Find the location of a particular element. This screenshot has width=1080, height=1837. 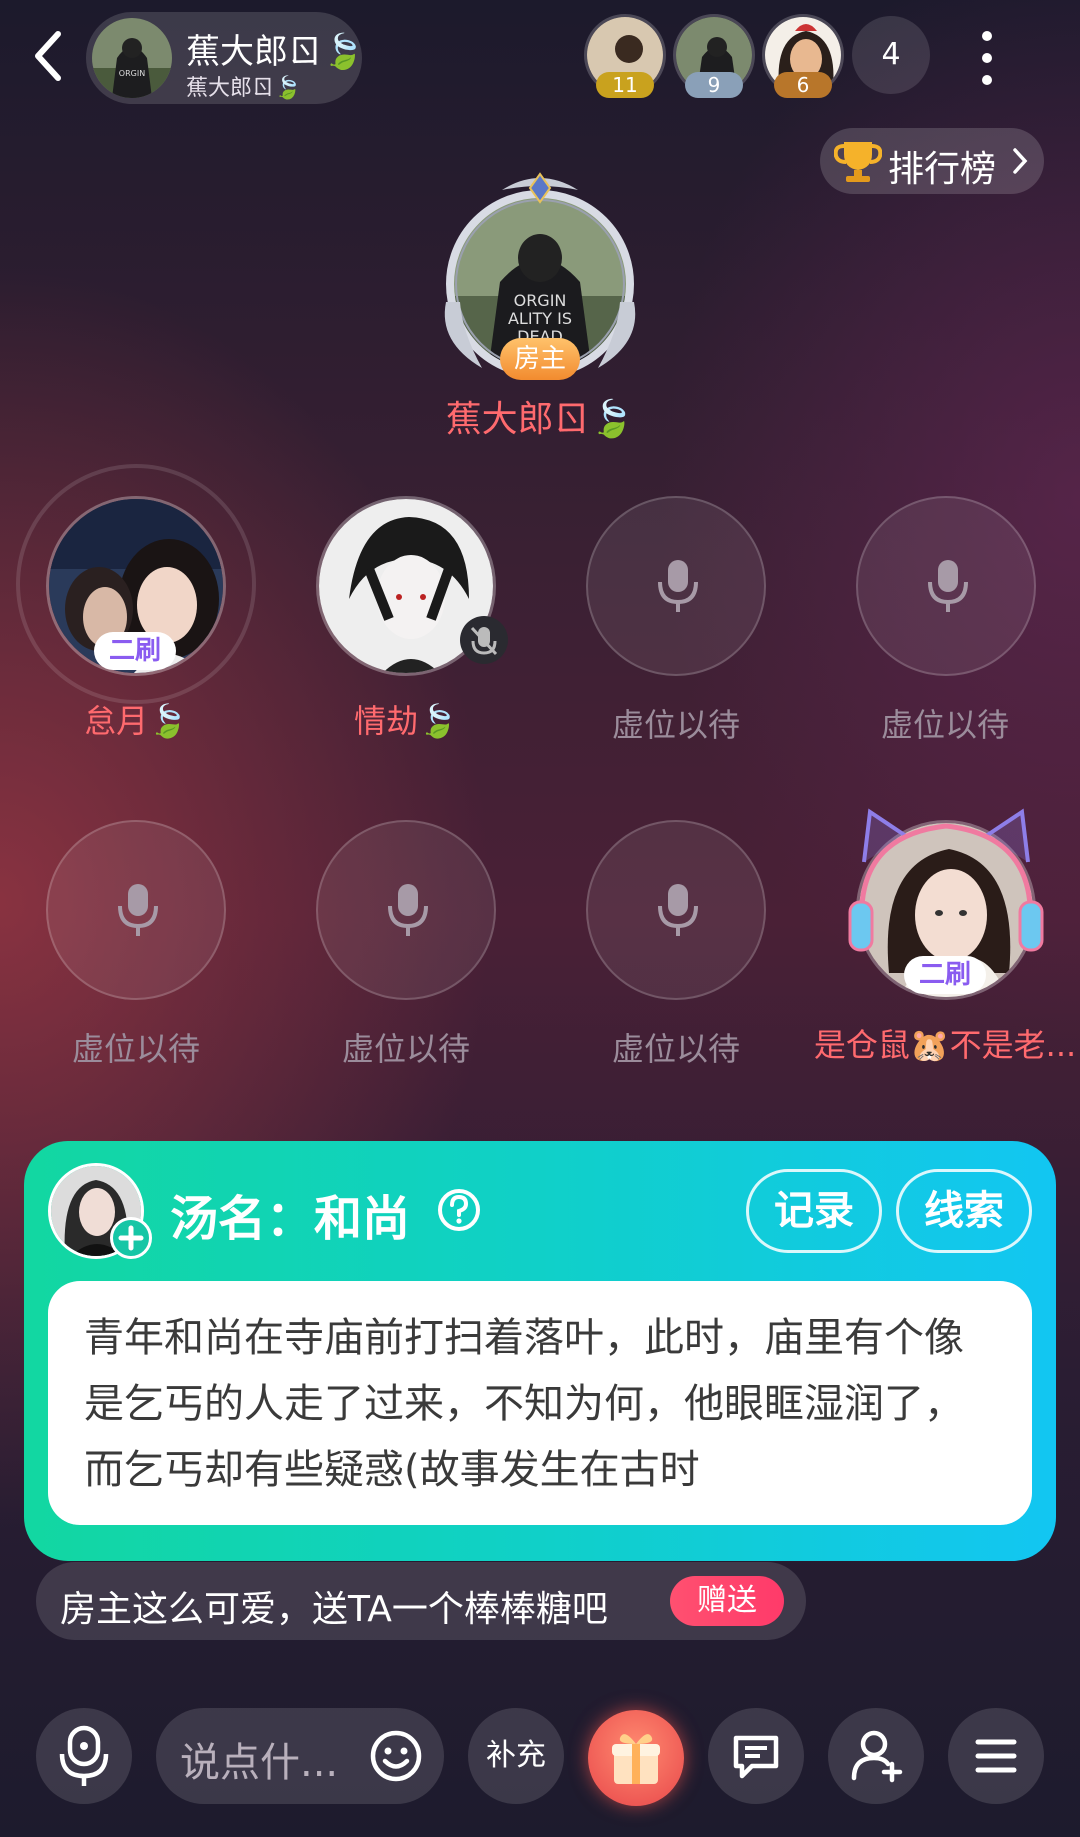

invite-user-button is located at coordinates (876, 1756).